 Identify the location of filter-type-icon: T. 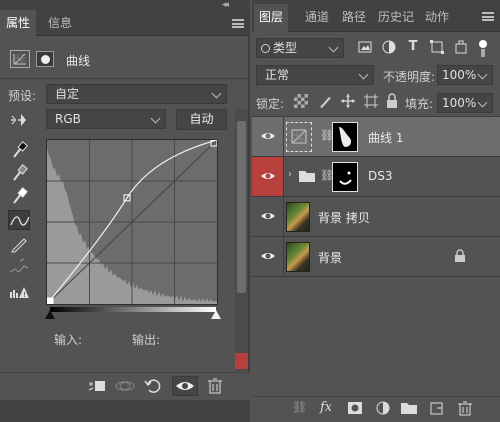
(413, 47).